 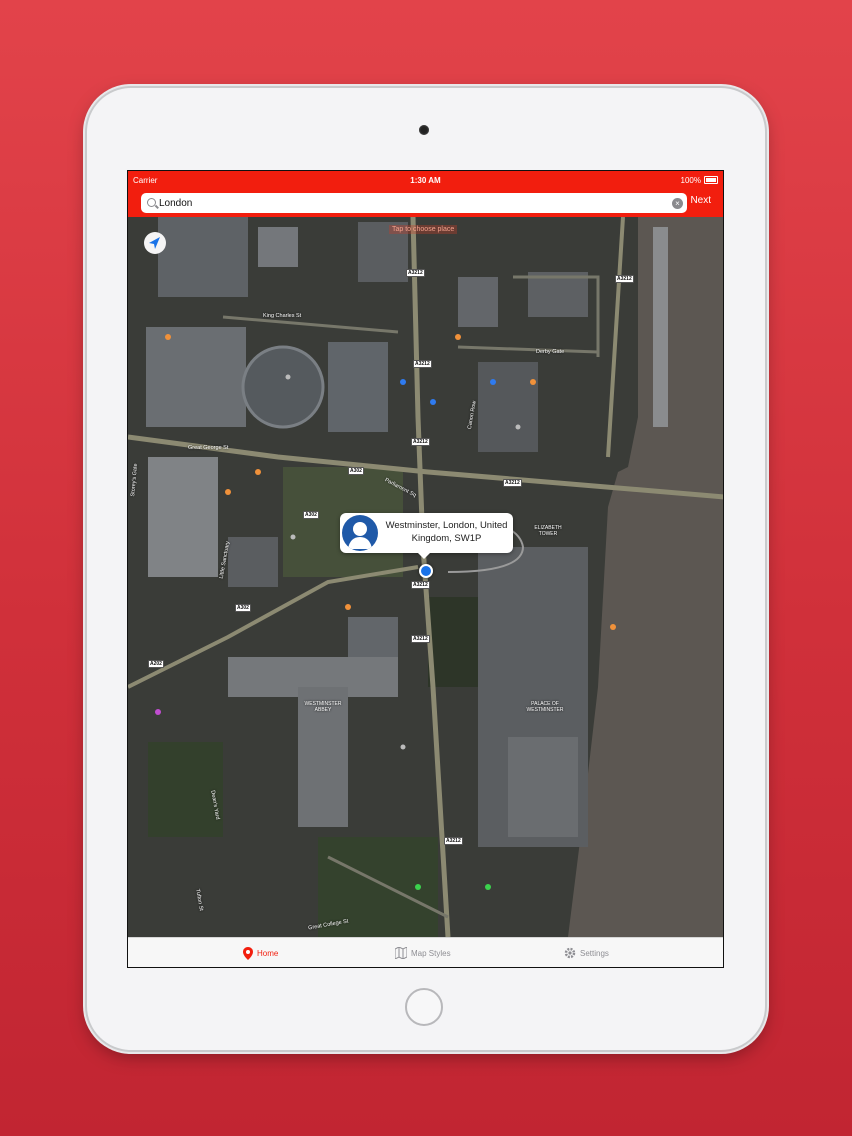 I want to click on pin-icon, so click(x=248, y=953).